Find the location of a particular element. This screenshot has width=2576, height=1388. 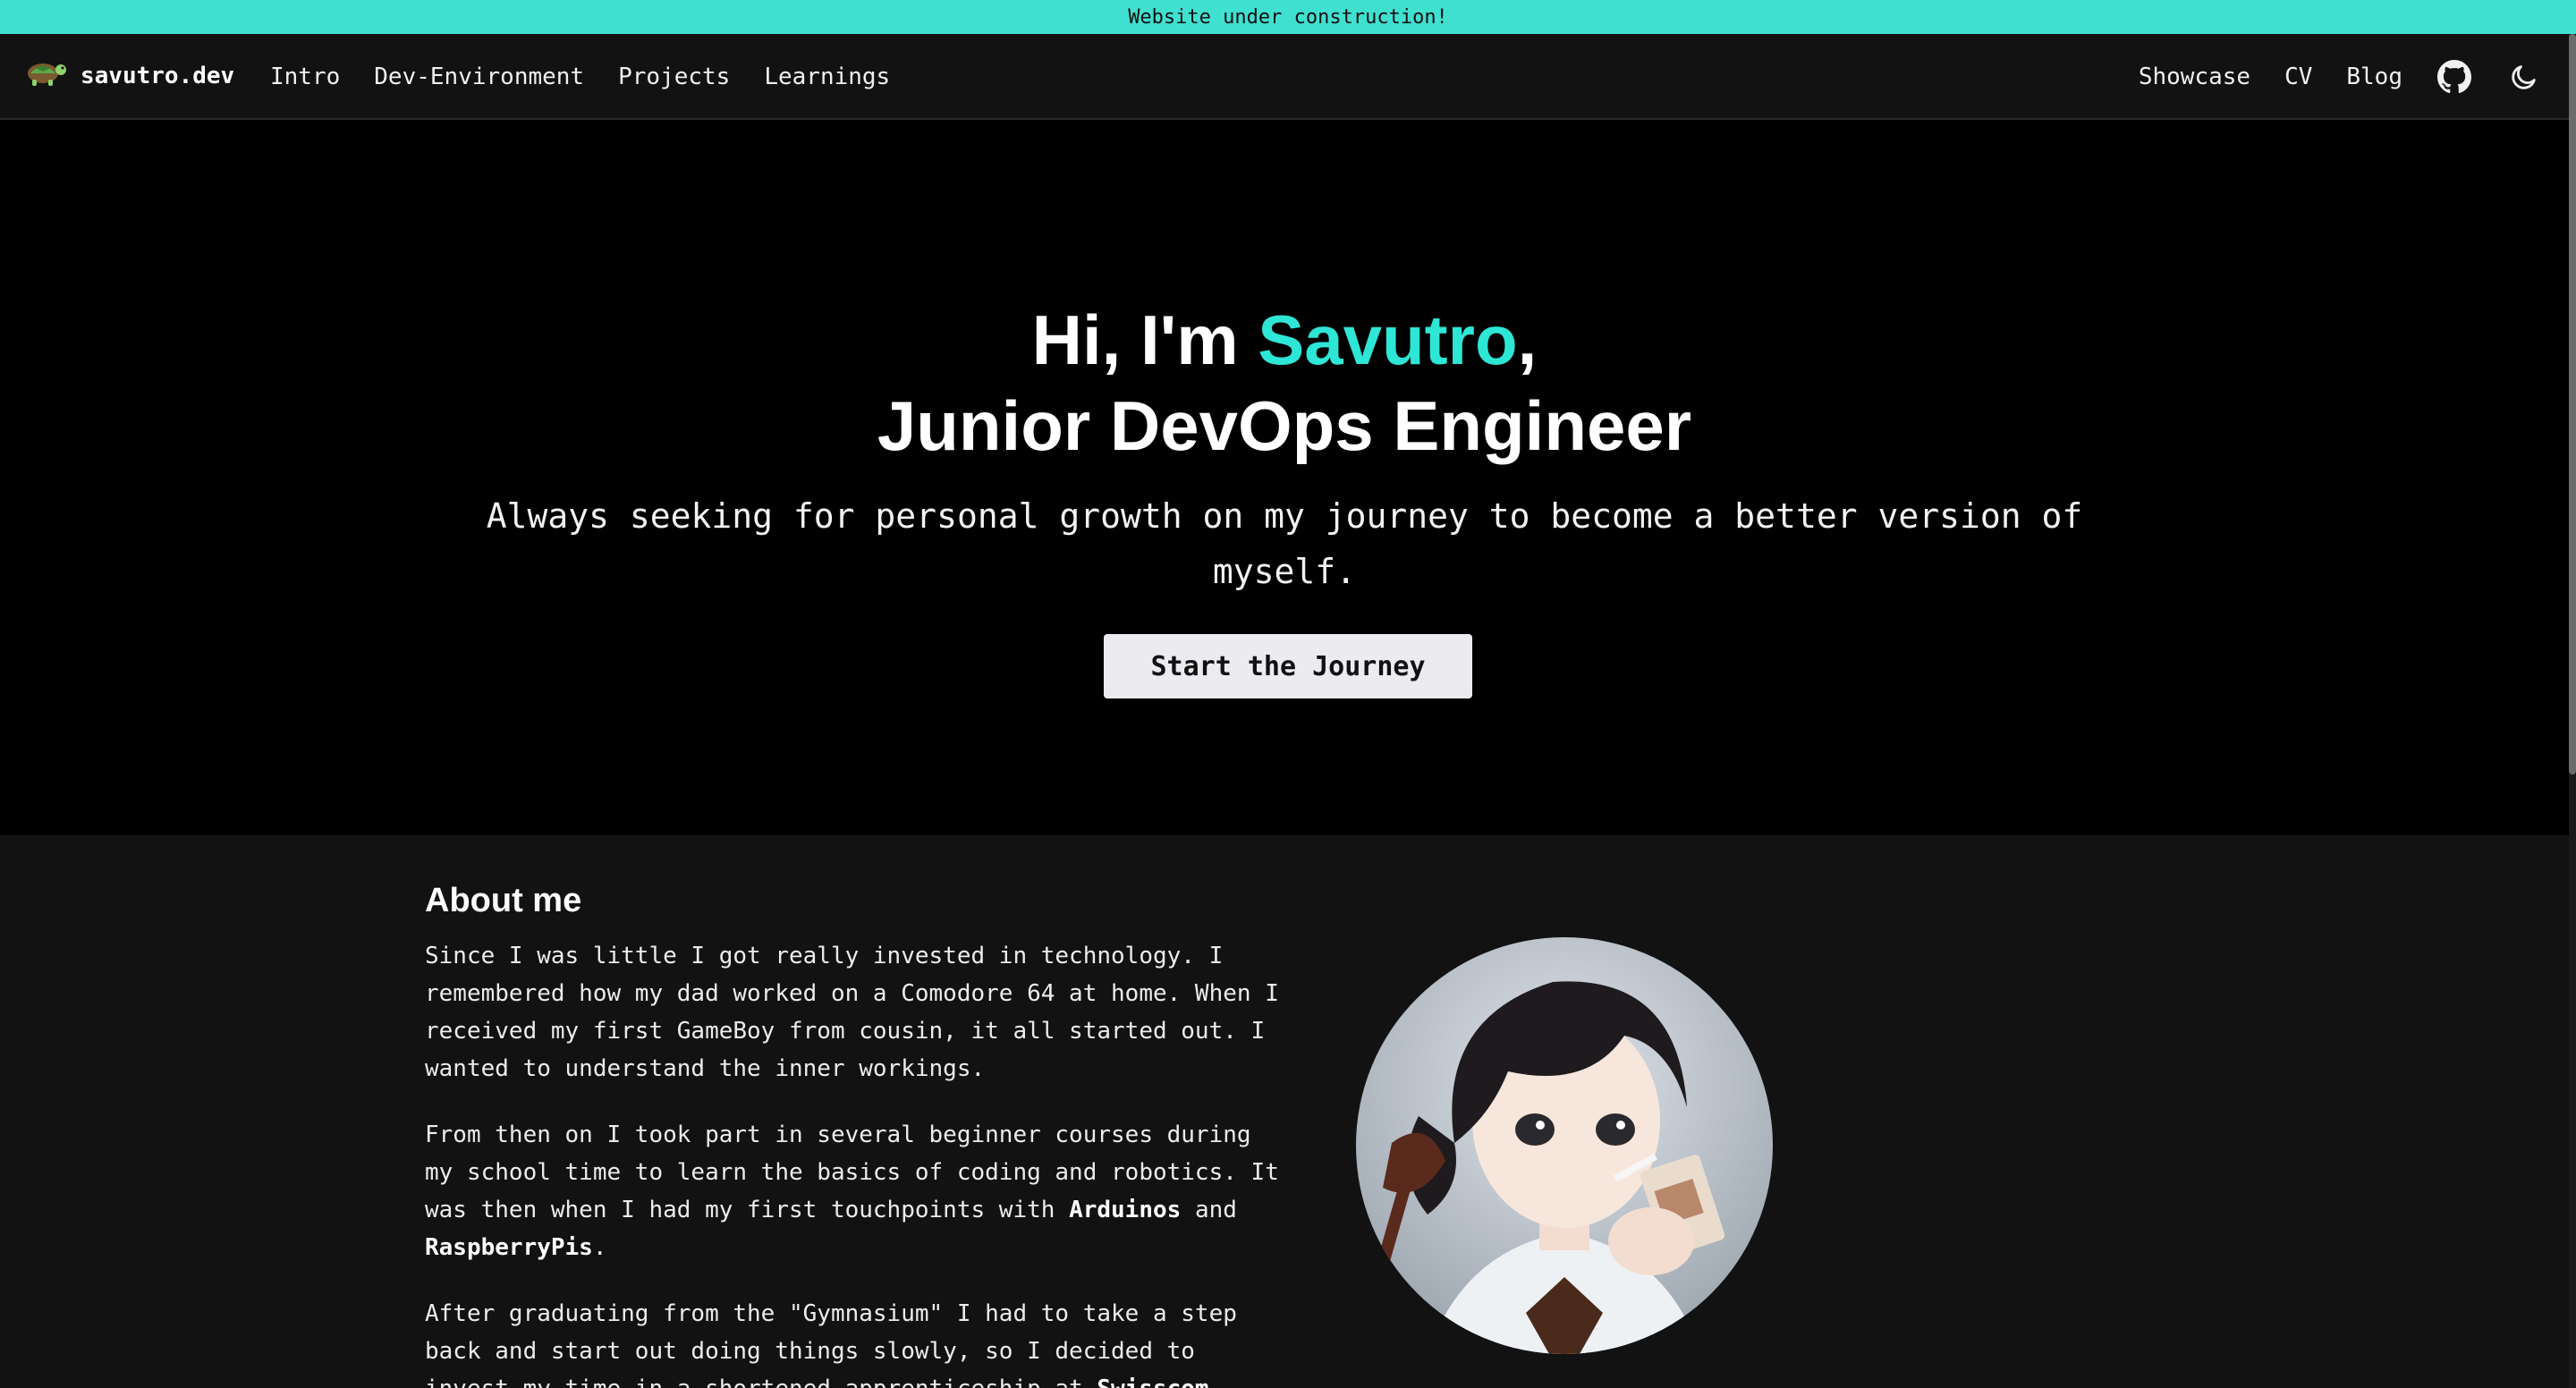

scrollbar-thumb is located at coordinates (2572, 404).